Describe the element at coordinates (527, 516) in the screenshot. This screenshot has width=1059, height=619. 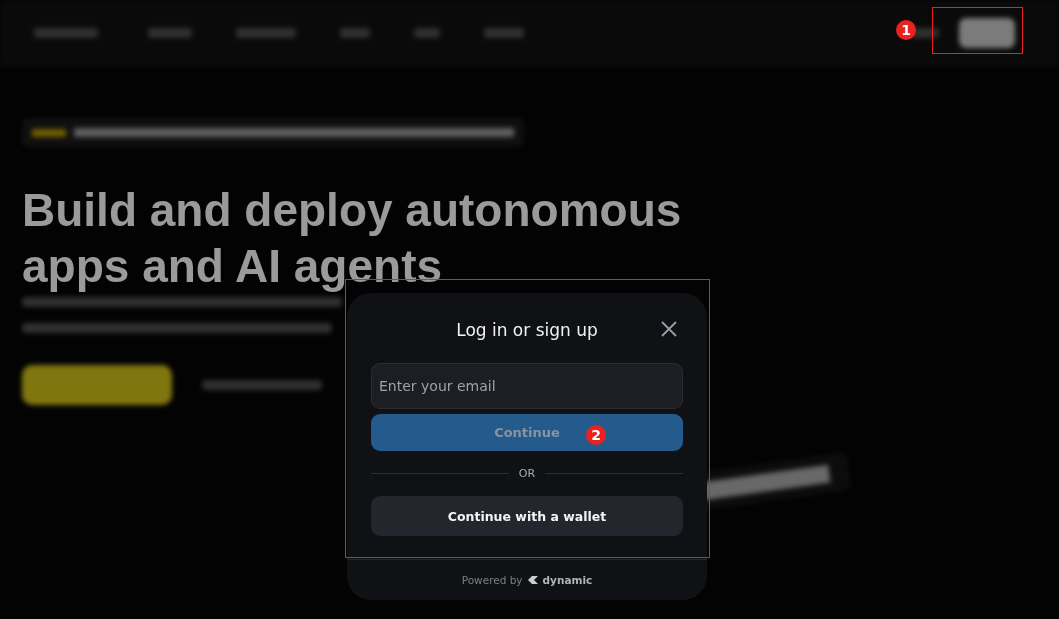
I see `continue-with-wallet-button: Continue with a wallet` at that location.